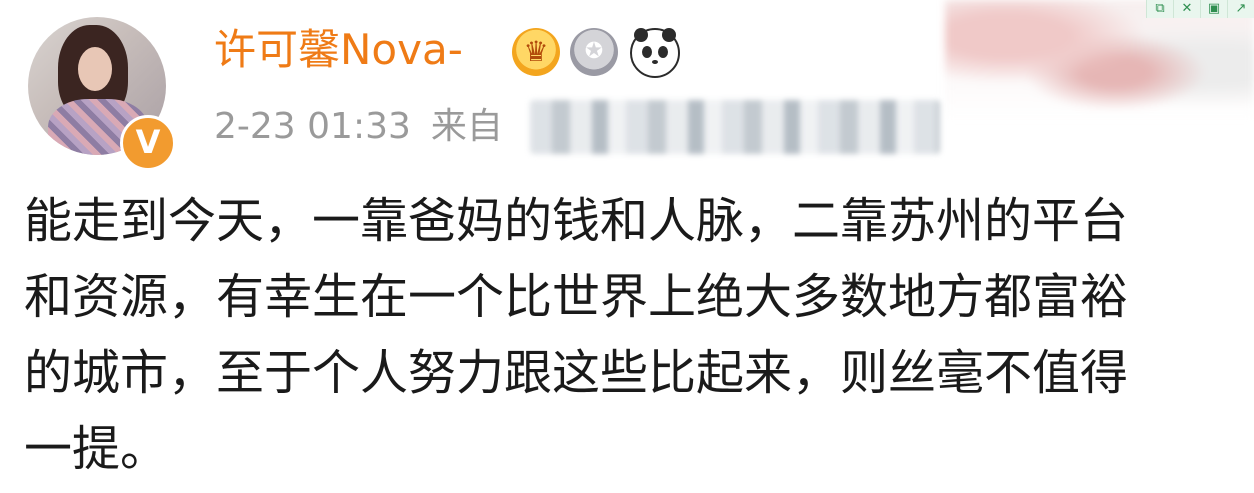 Image resolution: width=1254 pixels, height=493 pixels. What do you see at coordinates (466, 126) in the screenshot?
I see `source-label: 来自` at bounding box center [466, 126].